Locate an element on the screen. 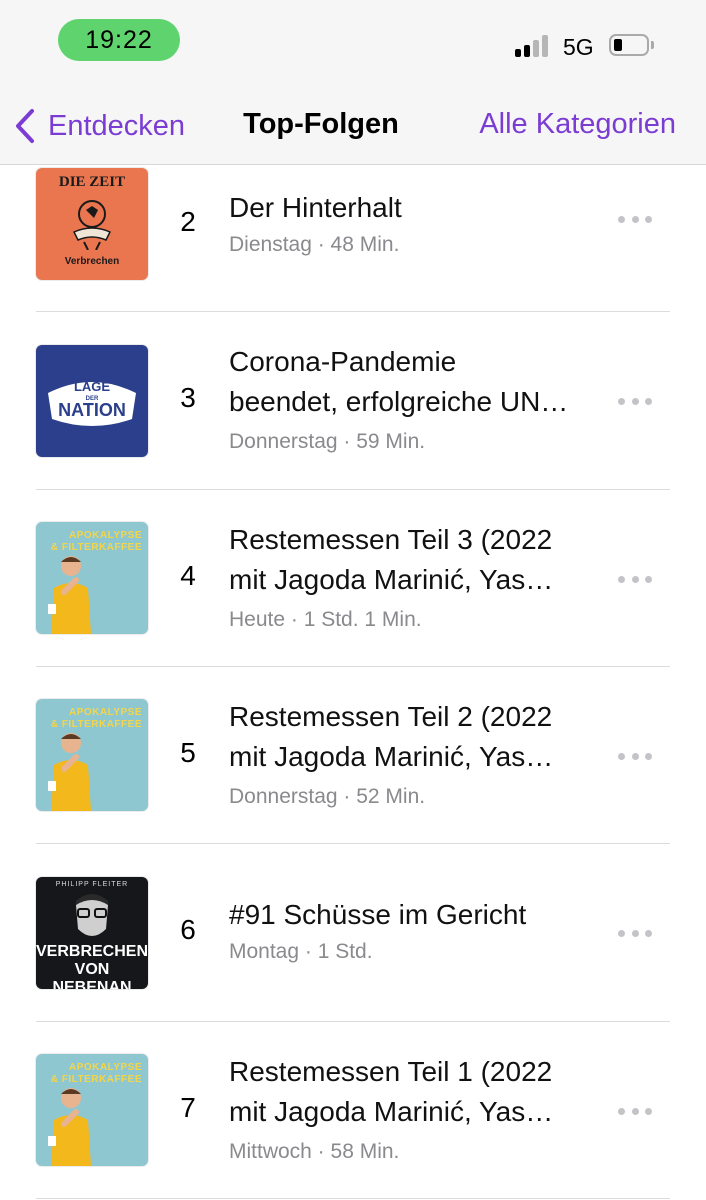  episode-title-line: Restemessen Teil 1 (2022 is located at coordinates (391, 1071).